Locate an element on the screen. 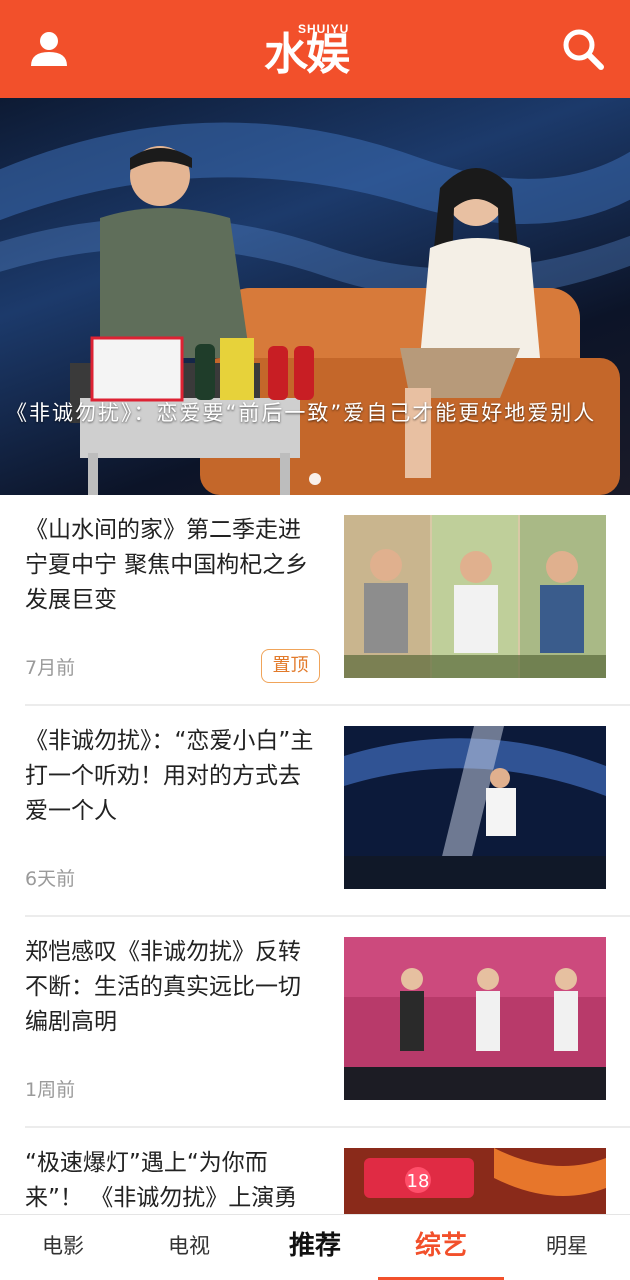  tab-movies: 电影 is located at coordinates (63, 1247).